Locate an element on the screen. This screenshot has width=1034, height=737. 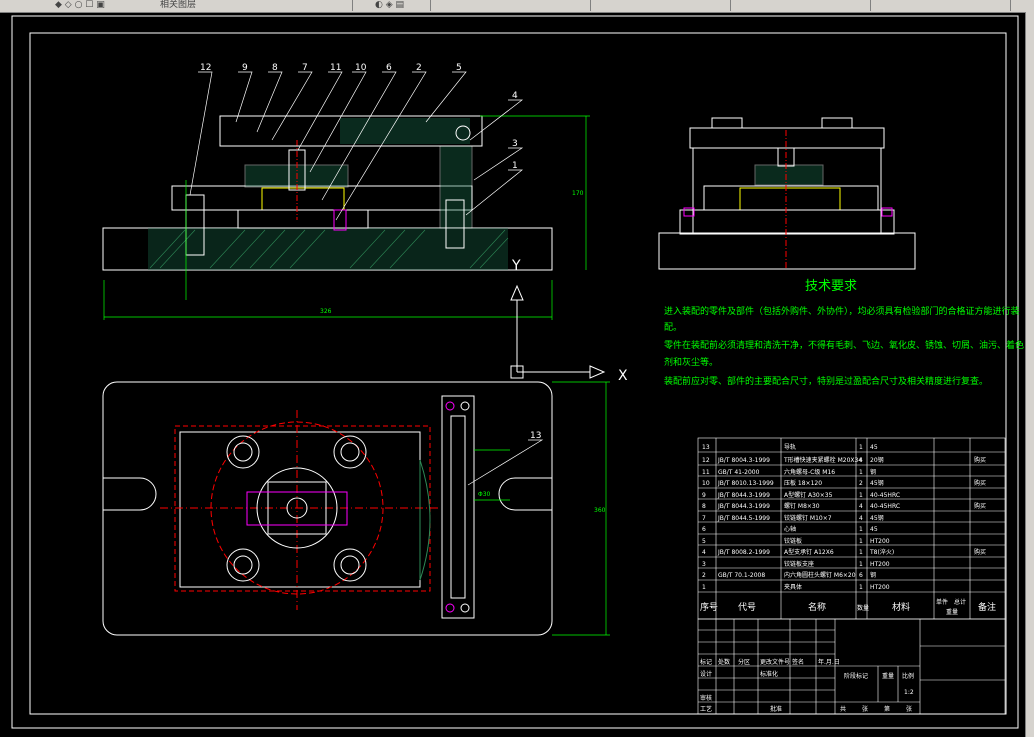
bom-code: JB/T 8004.3-1999 is located at coordinates (743, 460).